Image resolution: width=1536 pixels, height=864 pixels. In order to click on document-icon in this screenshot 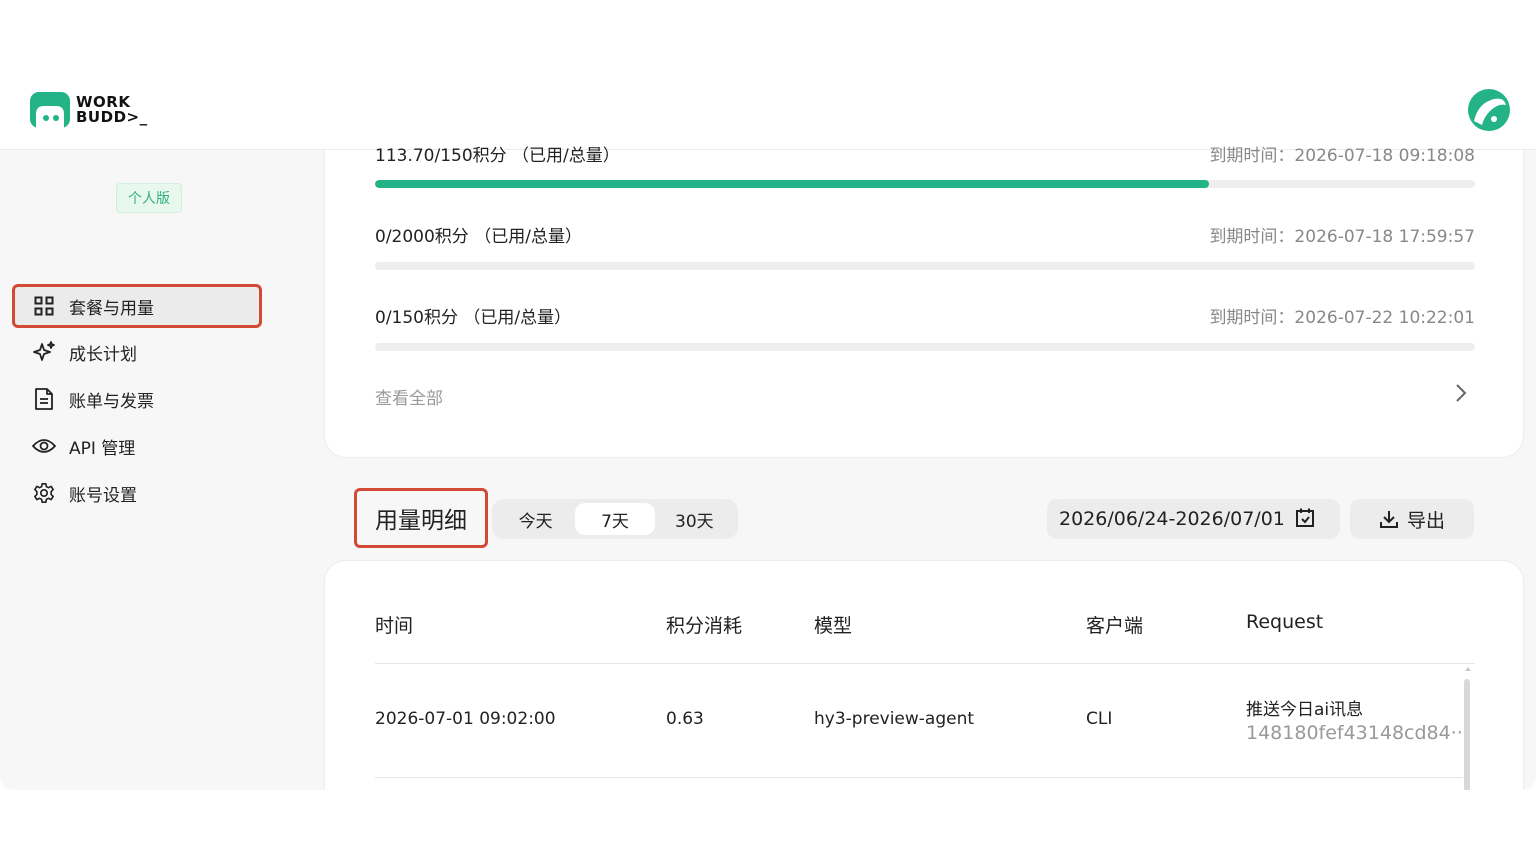, I will do `click(44, 399)`.